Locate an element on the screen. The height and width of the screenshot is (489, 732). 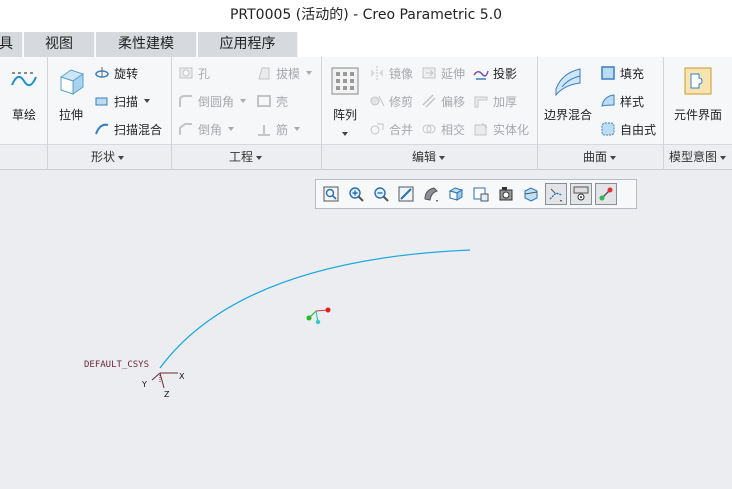
annotation-display-icon is located at coordinates (606, 194).